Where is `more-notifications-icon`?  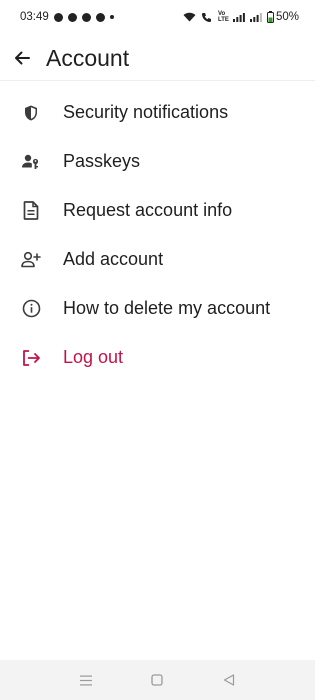
more-notifications-icon is located at coordinates (111, 17).